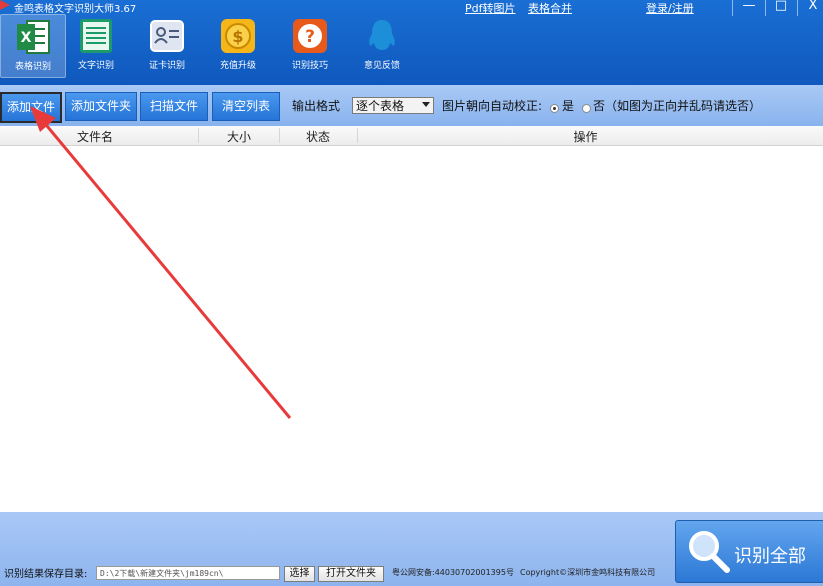  I want to click on column-header-size: 大小, so click(239, 136).